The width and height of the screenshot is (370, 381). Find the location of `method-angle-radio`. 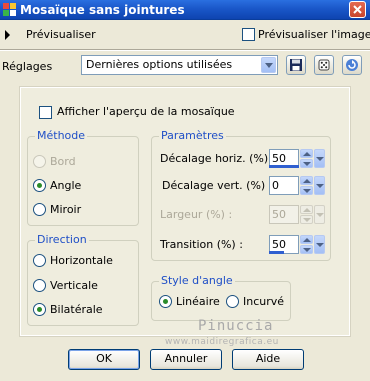

method-angle-radio is located at coordinates (39, 185).